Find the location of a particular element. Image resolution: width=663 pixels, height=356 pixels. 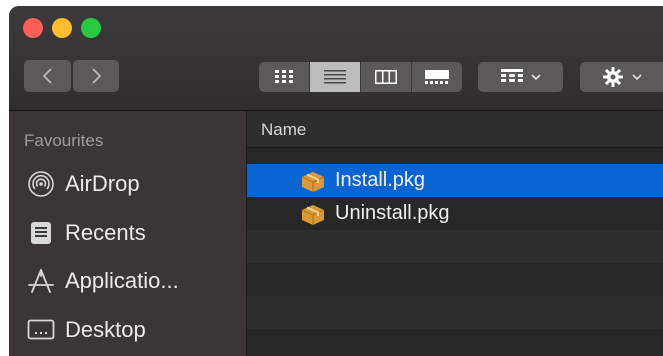

file-row-install: Install.pkg is located at coordinates (455, 180).